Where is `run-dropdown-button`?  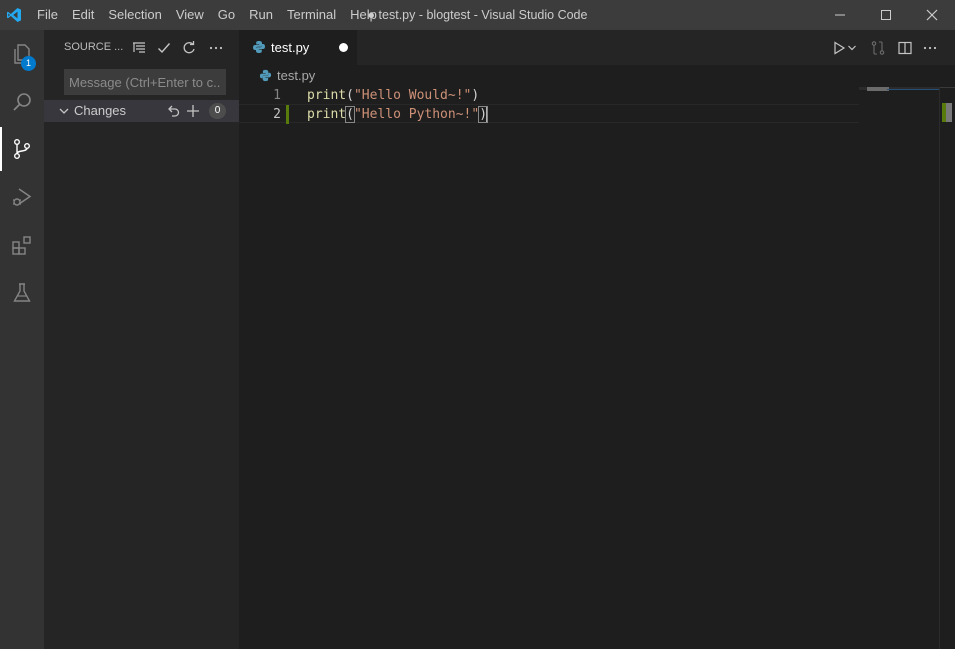 run-dropdown-button is located at coordinates (852, 48).